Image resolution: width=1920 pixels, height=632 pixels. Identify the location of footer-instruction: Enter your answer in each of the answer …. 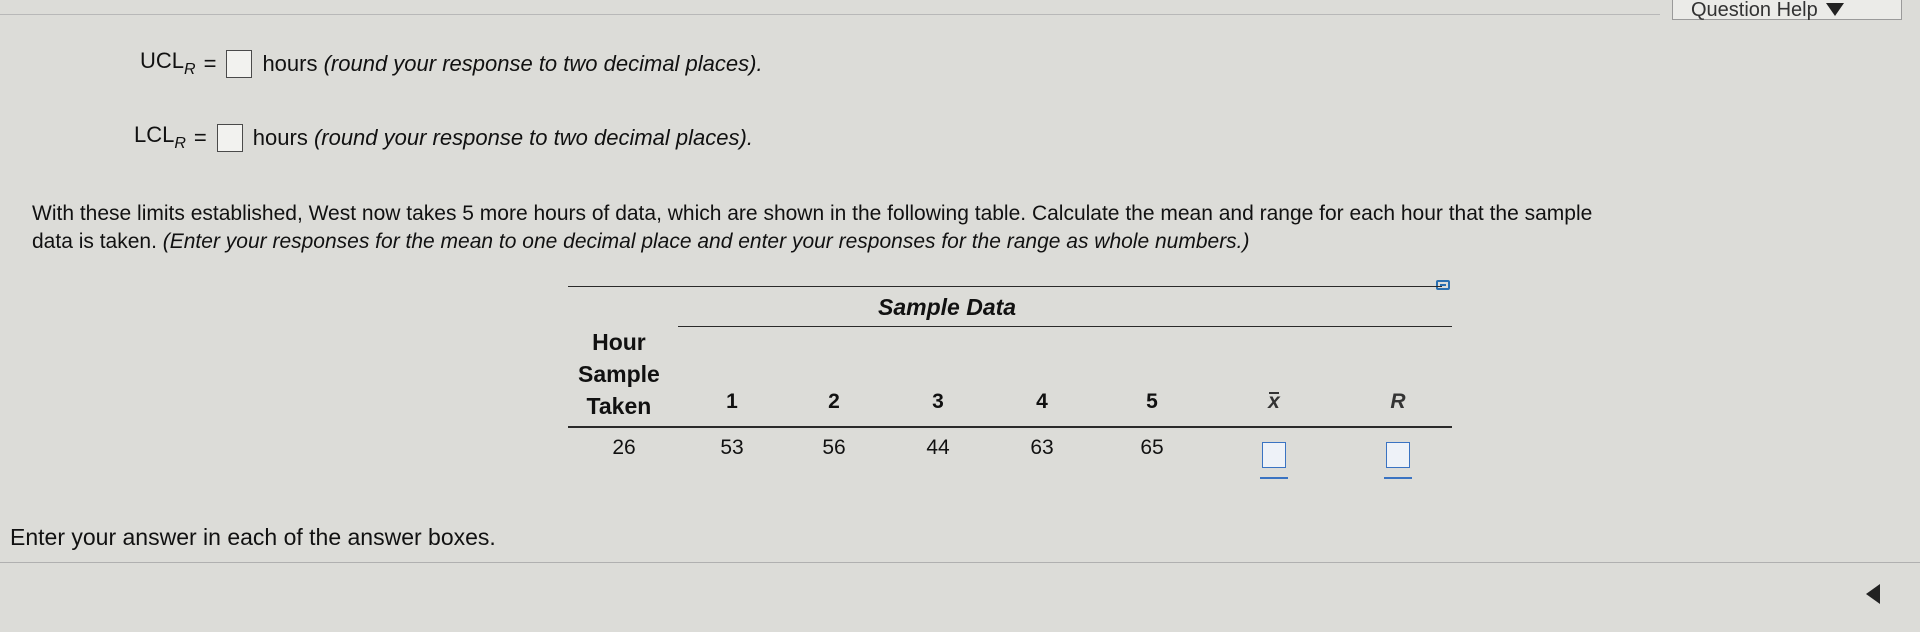
(253, 537).